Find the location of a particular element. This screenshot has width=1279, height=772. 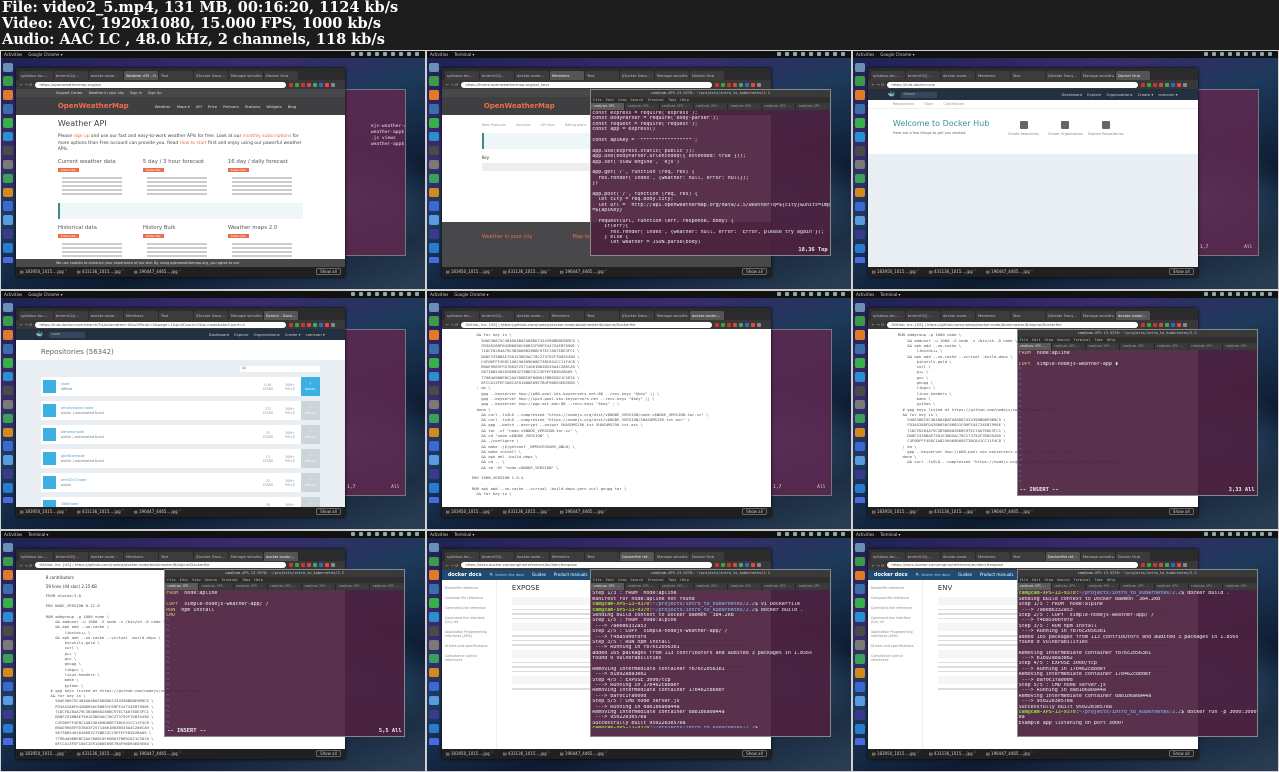

sidebar-item: Drivers and specifications is located at coordinates (895, 646).